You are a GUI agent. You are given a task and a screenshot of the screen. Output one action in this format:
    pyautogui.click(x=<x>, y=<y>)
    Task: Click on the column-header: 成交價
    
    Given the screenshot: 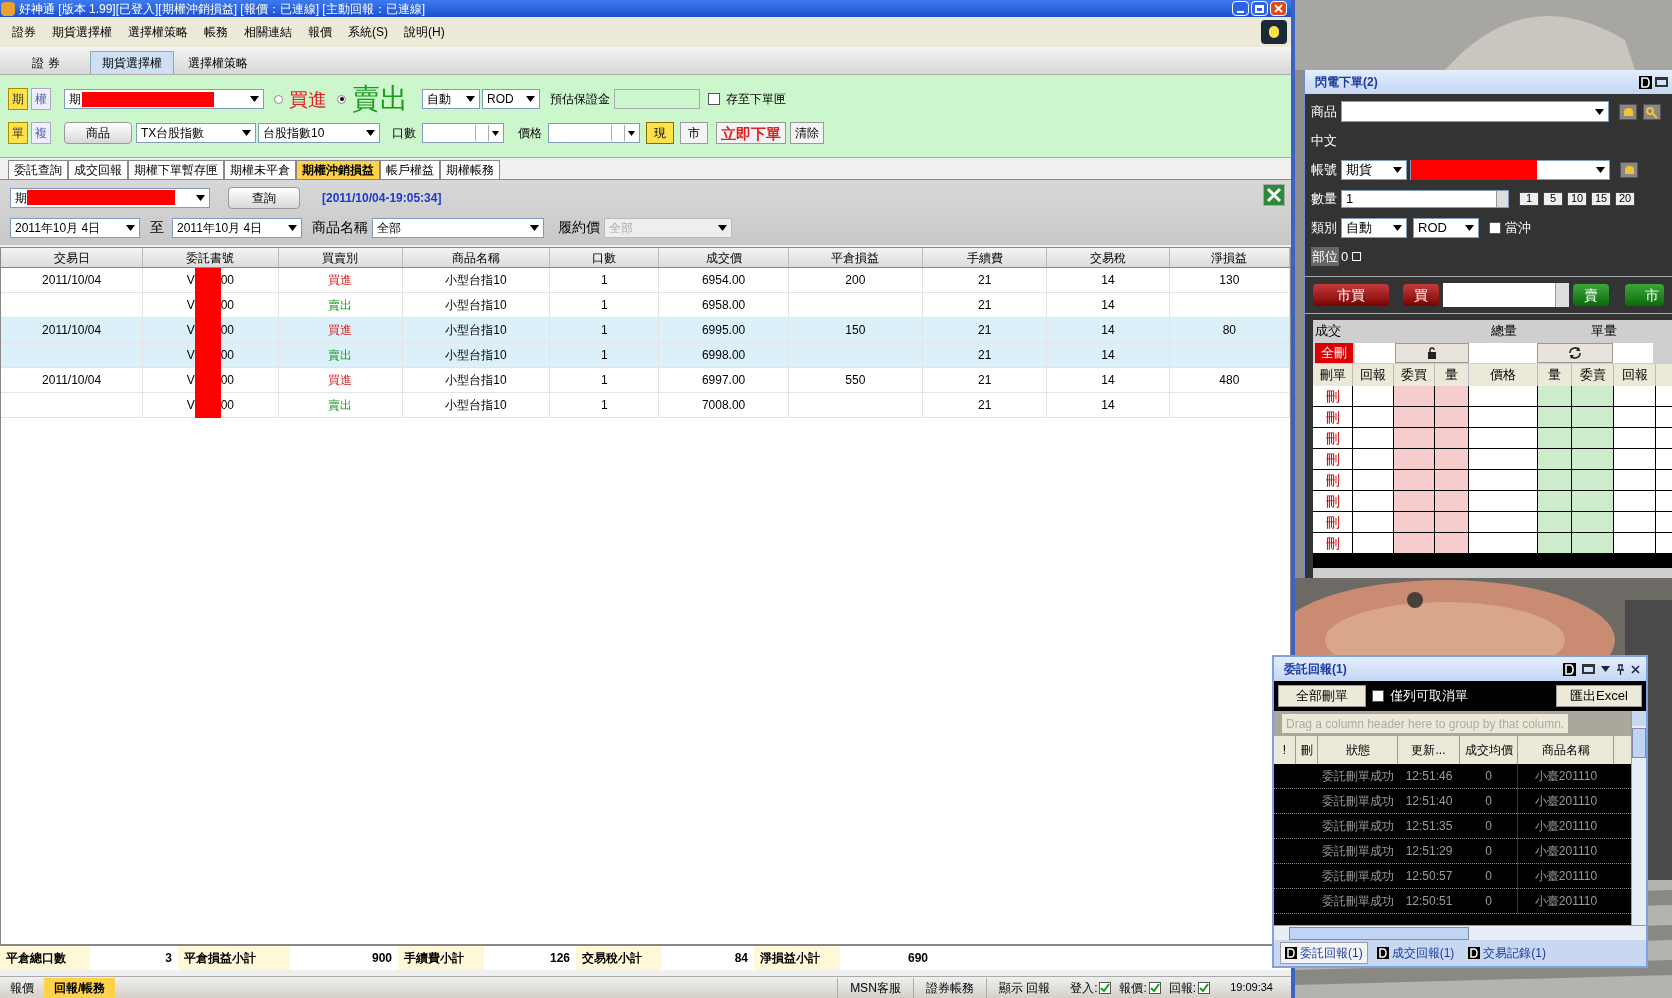 What is the action you would take?
    pyautogui.click(x=724, y=257)
    